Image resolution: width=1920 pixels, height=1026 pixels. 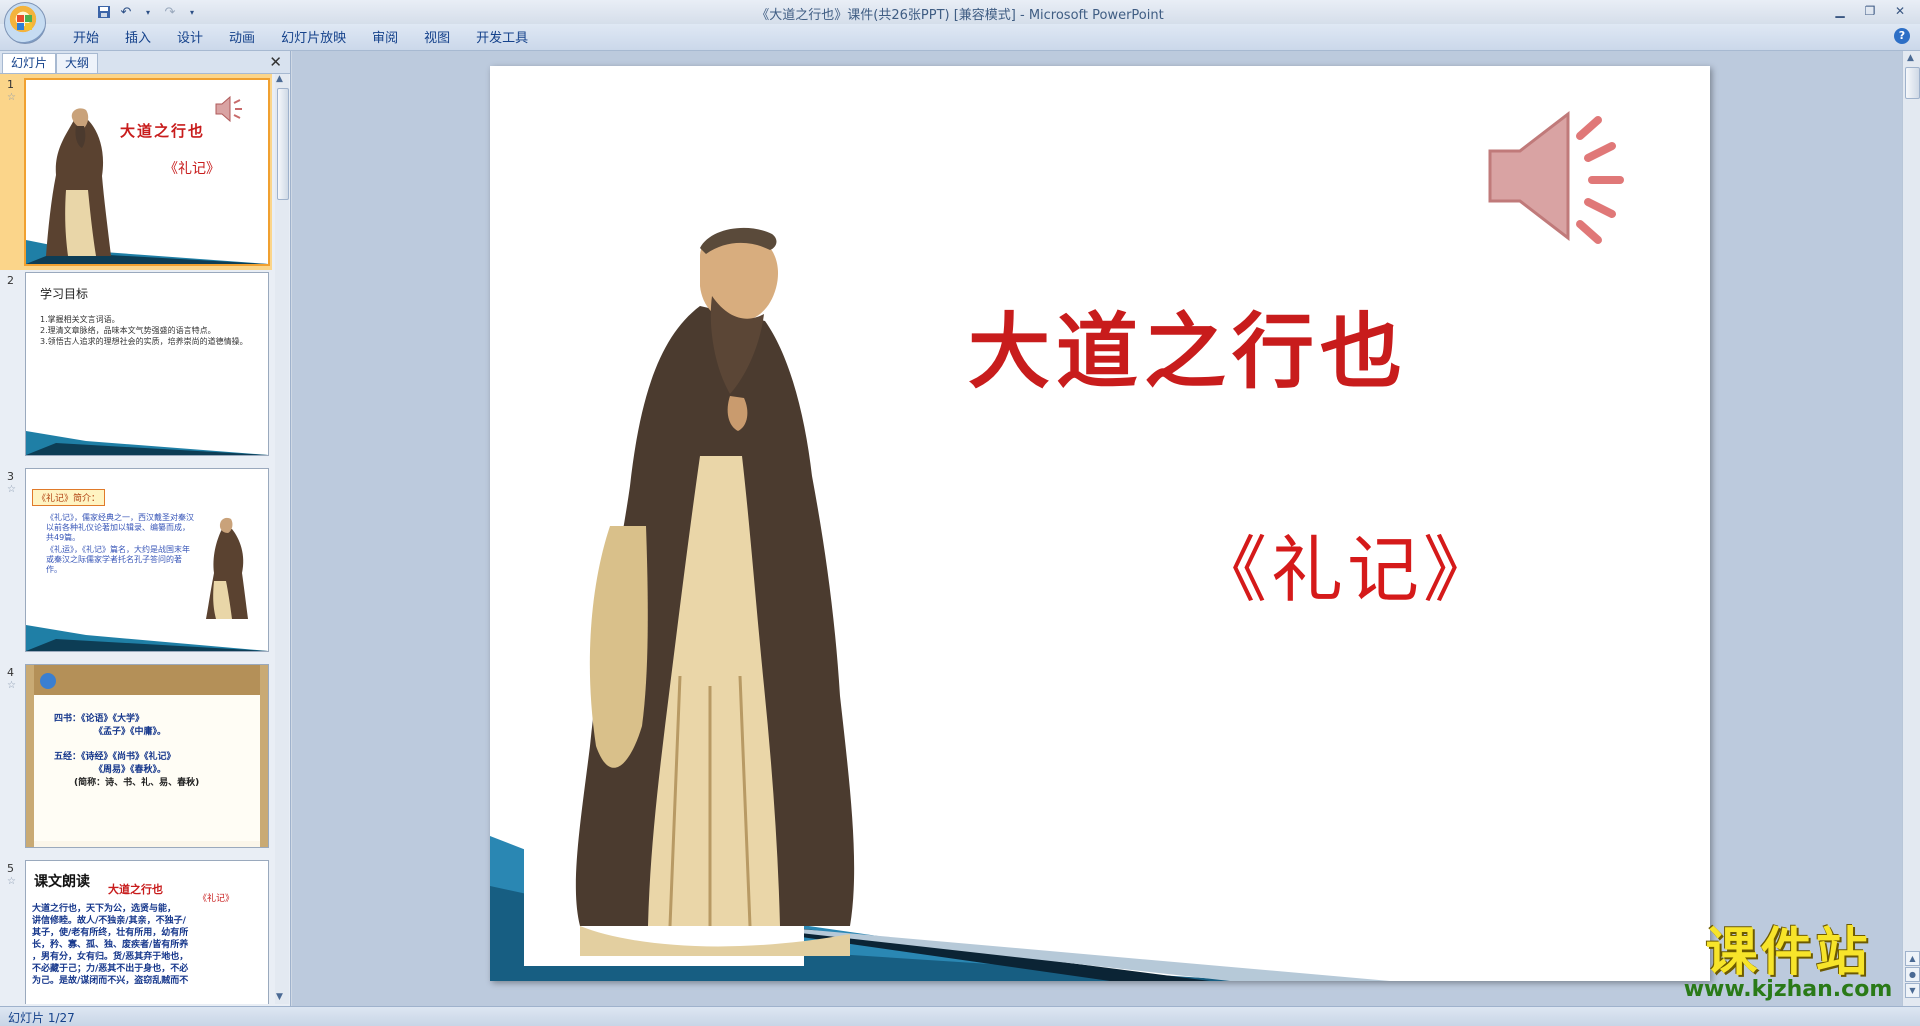 I want to click on thumbnail-scrollbar: ▲ ▼, so click(x=282, y=539).